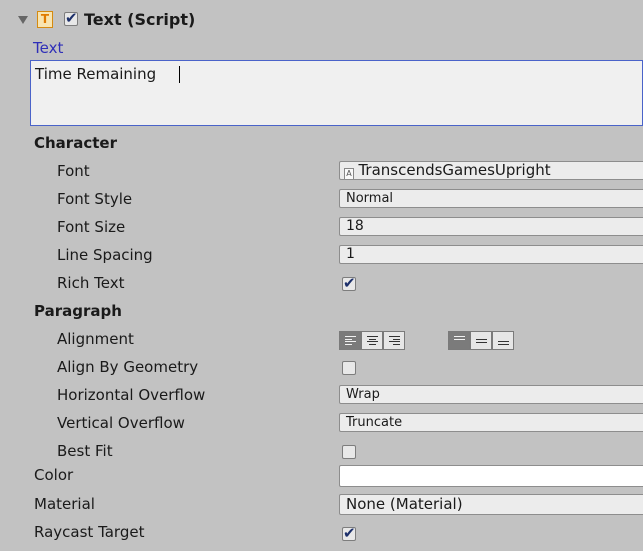 The image size is (643, 551). I want to click on section-paragraph: Paragraph, so click(78, 311).